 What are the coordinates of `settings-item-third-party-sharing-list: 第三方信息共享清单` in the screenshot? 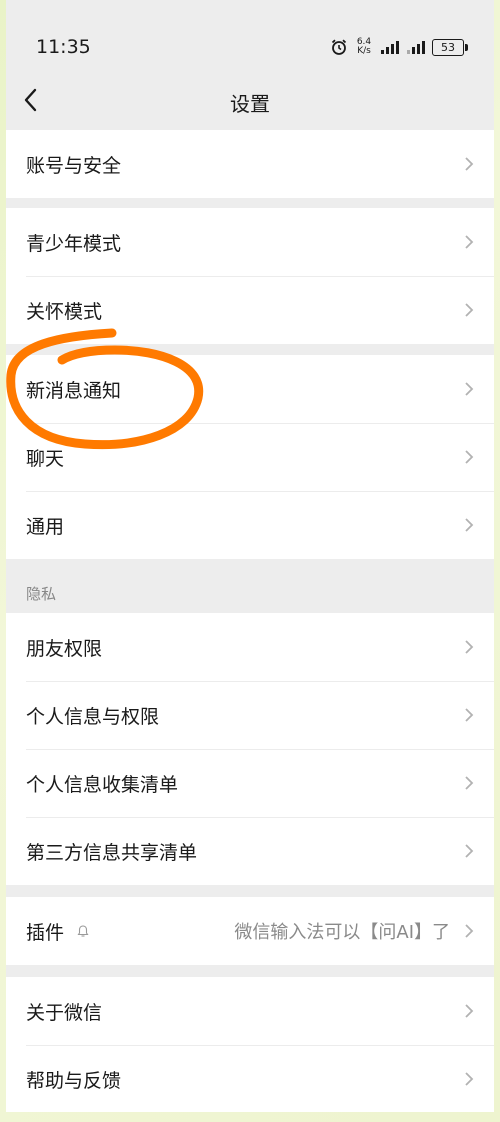 It's located at (250, 851).